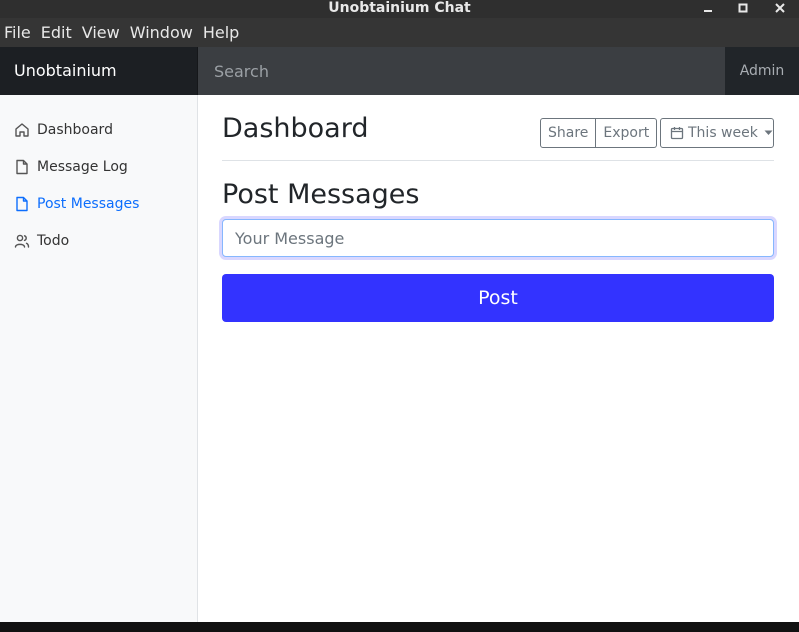 Image resolution: width=799 pixels, height=632 pixels. I want to click on sidebar-item-label: Message Log, so click(82, 166).